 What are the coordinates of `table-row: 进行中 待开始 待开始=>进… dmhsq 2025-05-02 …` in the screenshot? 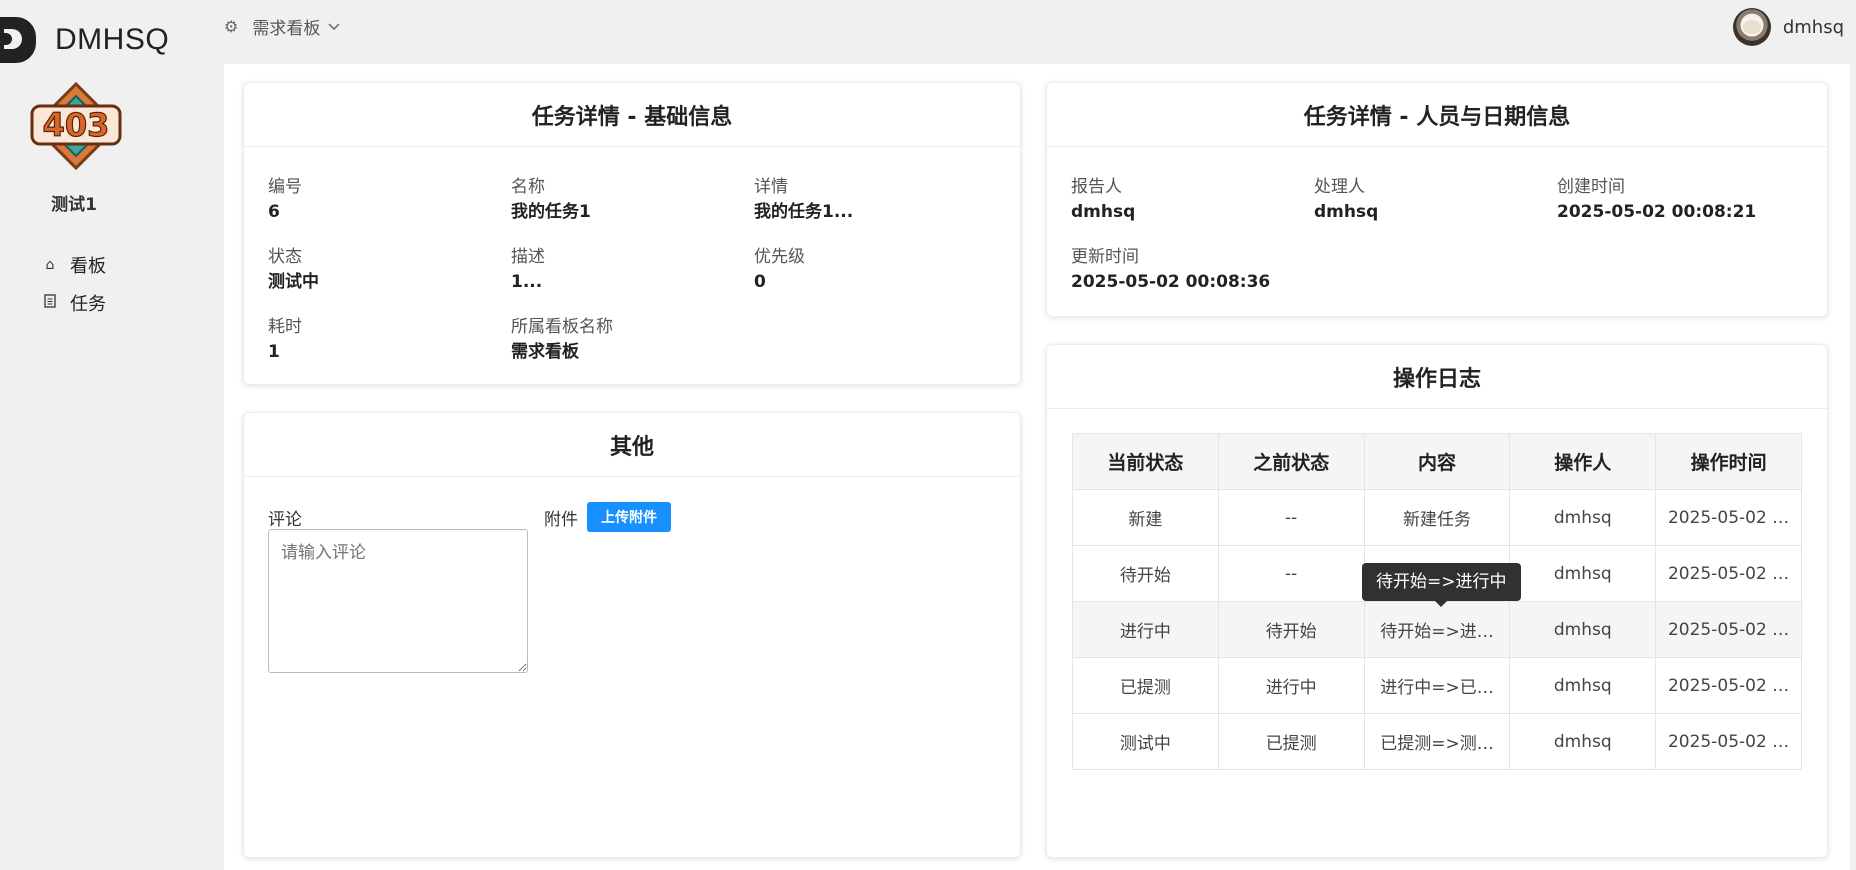 It's located at (1437, 629).